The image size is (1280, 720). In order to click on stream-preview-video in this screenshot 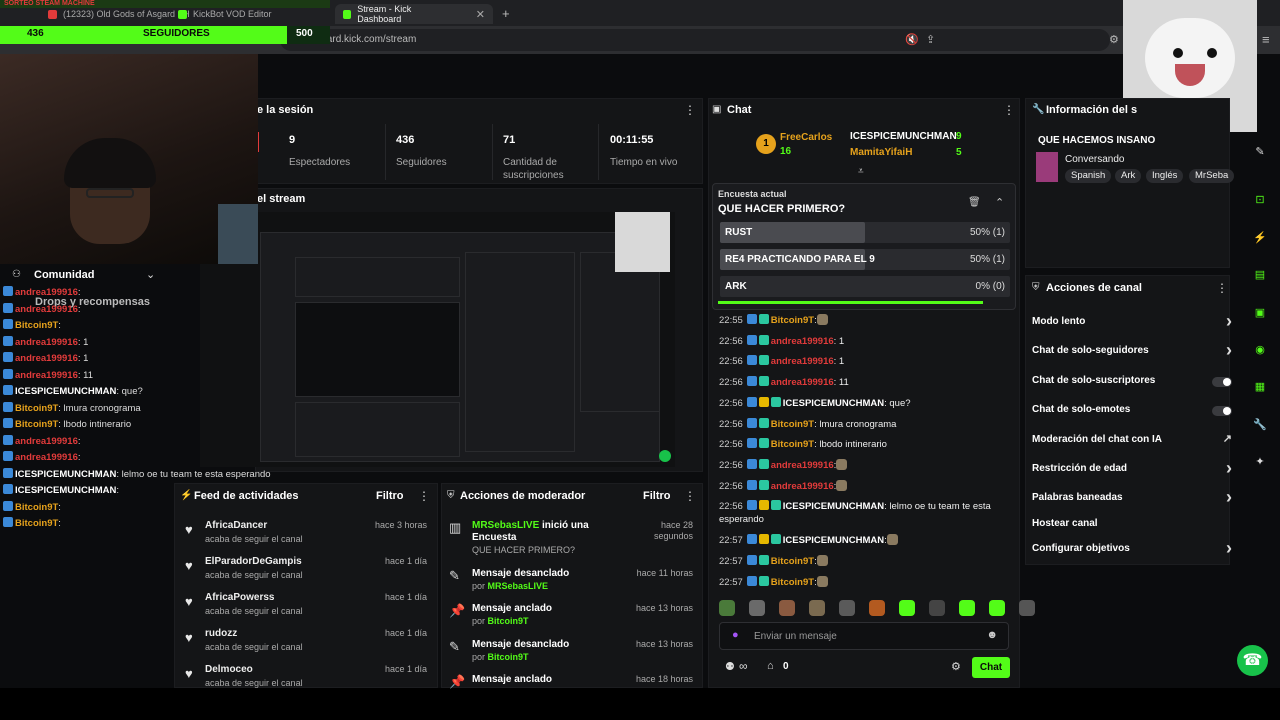, I will do `click(437, 339)`.